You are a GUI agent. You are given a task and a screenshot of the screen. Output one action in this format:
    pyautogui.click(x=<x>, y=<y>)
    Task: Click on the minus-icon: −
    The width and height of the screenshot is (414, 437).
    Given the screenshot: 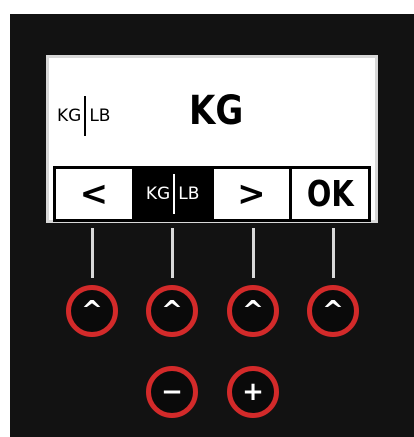 What is the action you would take?
    pyautogui.click(x=172, y=392)
    